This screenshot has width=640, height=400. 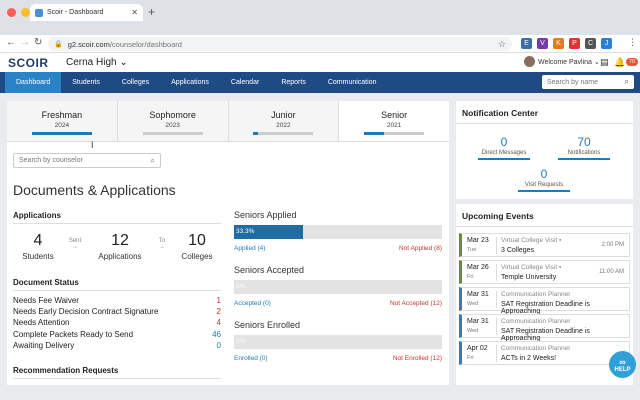 What do you see at coordinates (25, 12) in the screenshot?
I see `minimize-window-button` at bounding box center [25, 12].